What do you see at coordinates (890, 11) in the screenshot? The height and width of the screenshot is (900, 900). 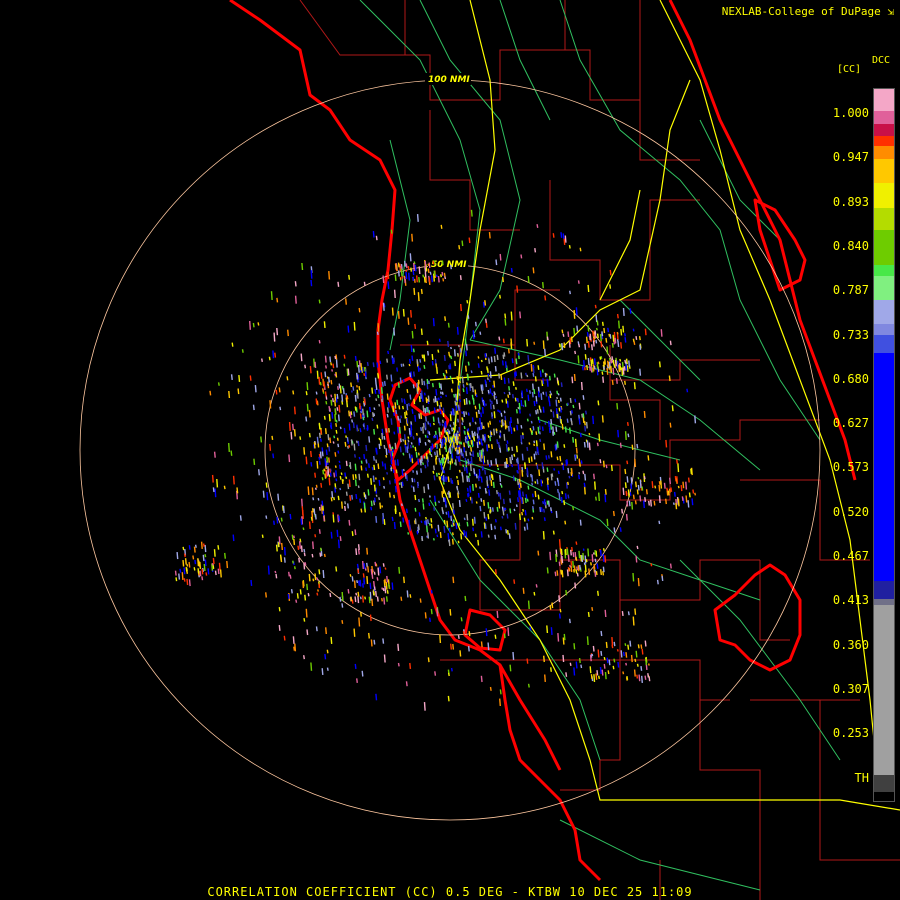 I see `expand-arrow-icon: ⇲` at bounding box center [890, 11].